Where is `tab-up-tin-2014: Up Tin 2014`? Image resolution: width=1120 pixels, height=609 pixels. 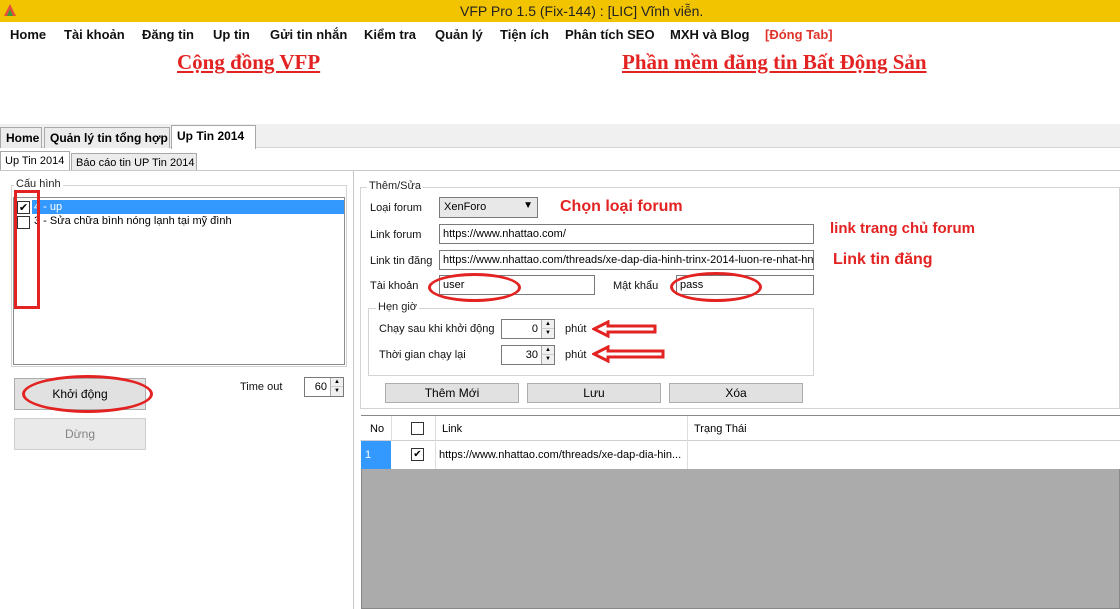 tab-up-tin-2014: Up Tin 2014 is located at coordinates (213, 137).